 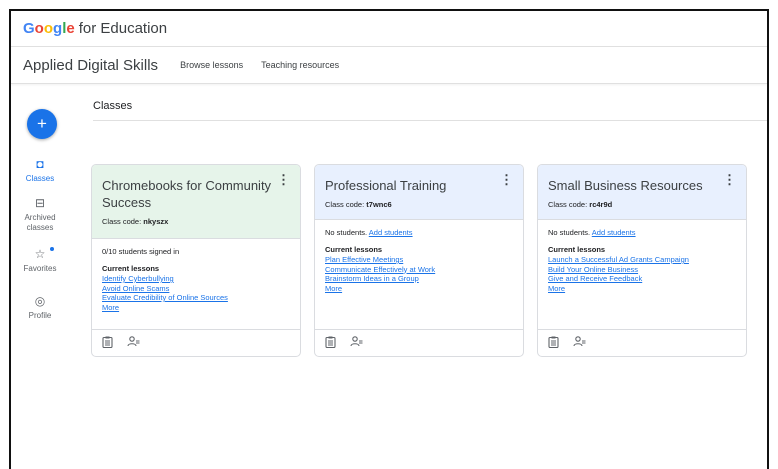 I want to click on sidebar-item-label: Archived classes, so click(x=40, y=222).